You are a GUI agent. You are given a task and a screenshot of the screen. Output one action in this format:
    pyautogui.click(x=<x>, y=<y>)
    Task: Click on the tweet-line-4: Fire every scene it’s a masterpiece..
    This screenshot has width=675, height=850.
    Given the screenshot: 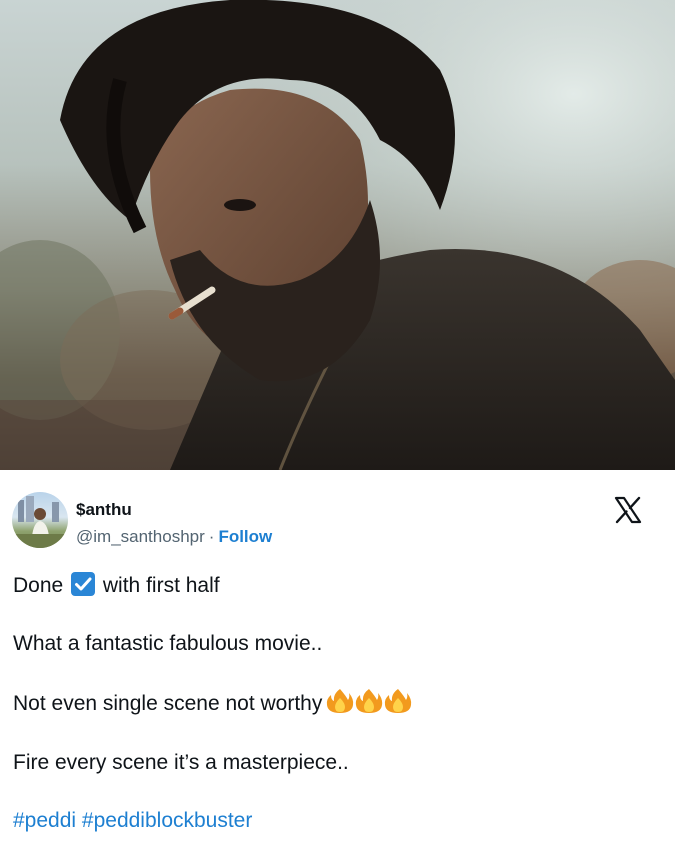 What is the action you would take?
    pyautogui.click(x=181, y=762)
    